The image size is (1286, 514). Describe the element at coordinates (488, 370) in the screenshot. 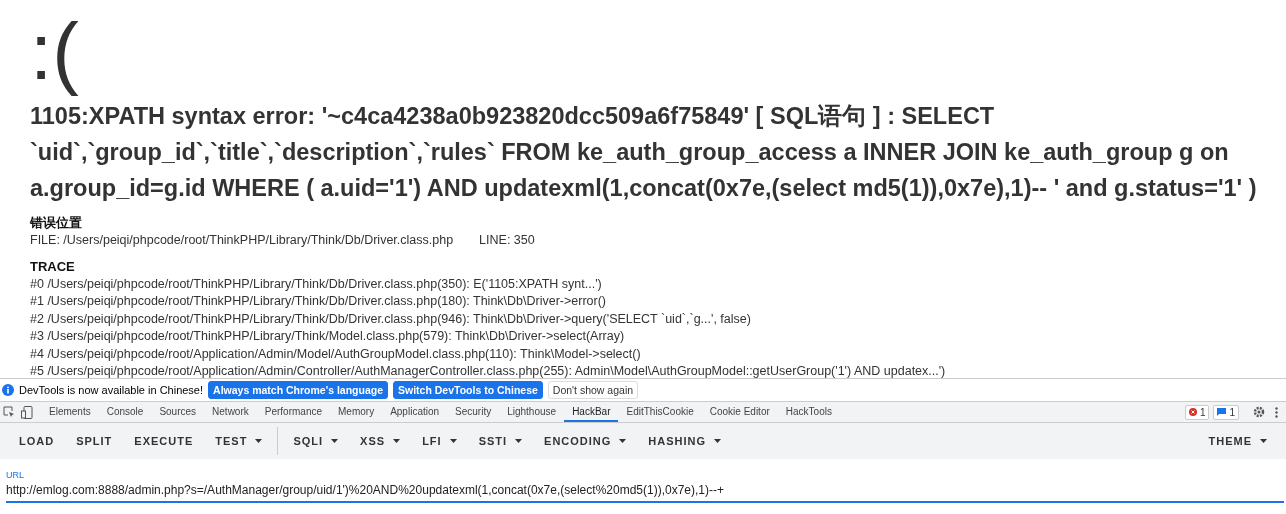

I see `trace-line: #5 /Users/peiqi/phpcode/root/Application/Admin/Controller/AuthManagerController.class.php(255): Admin\Model\AuthGroupModel::getUserGroup('1') AND updatex...')` at that location.